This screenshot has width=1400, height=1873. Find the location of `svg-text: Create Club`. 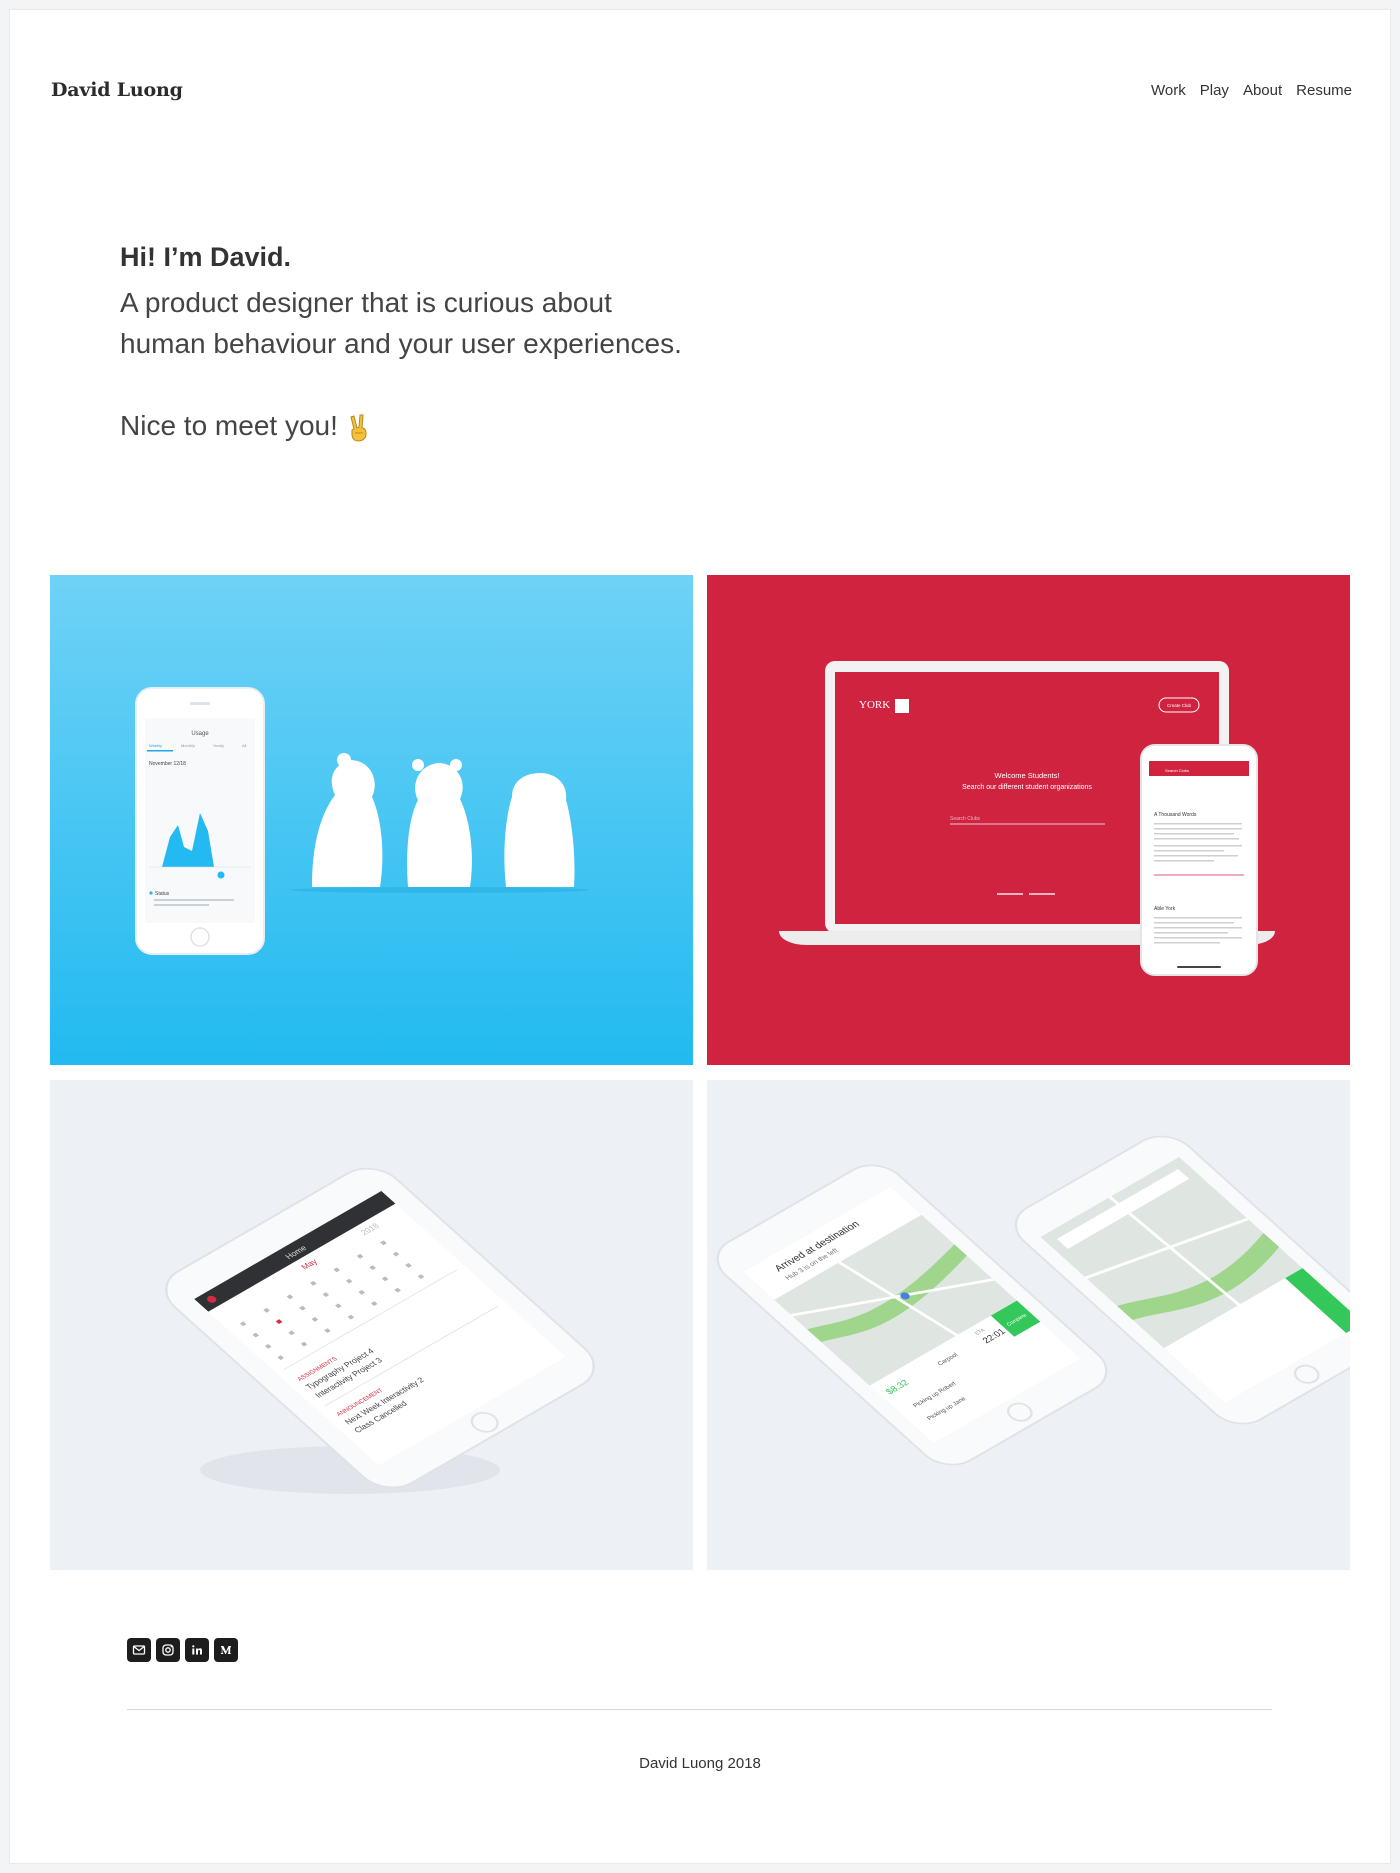

svg-text: Create Club is located at coordinates (1179, 705).